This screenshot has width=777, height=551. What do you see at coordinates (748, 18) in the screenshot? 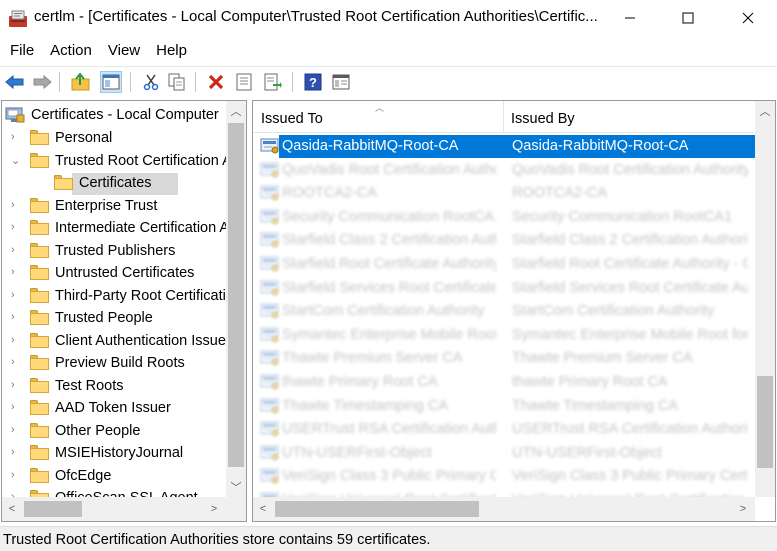
I see `close-button` at bounding box center [748, 18].